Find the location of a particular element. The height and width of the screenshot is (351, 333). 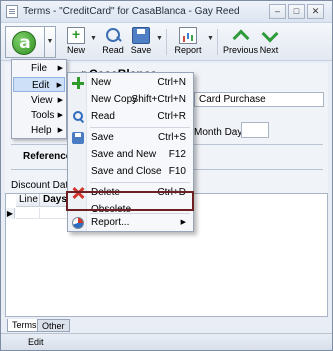

menu-item-label: Help is located at coordinates (41, 130).